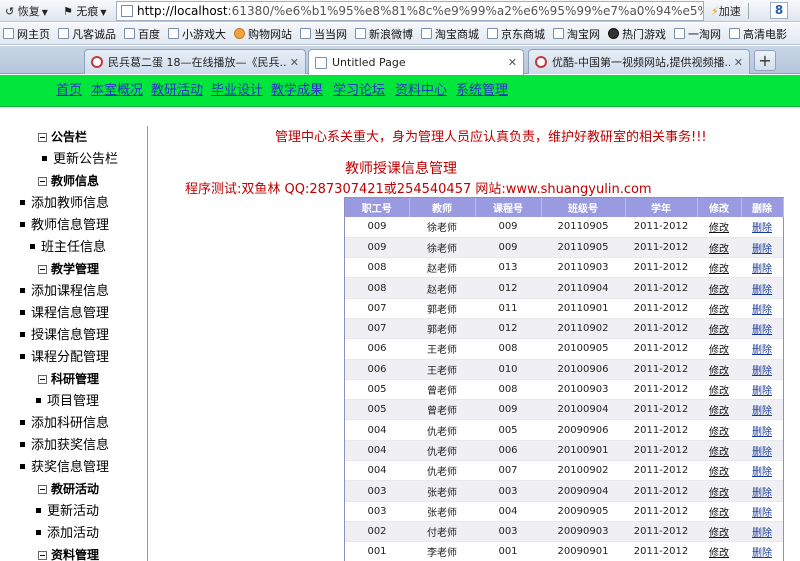 This screenshot has width=800, height=561. Describe the element at coordinates (64, 355) in the screenshot. I see `sidebar-item: 课程分配管理` at that location.